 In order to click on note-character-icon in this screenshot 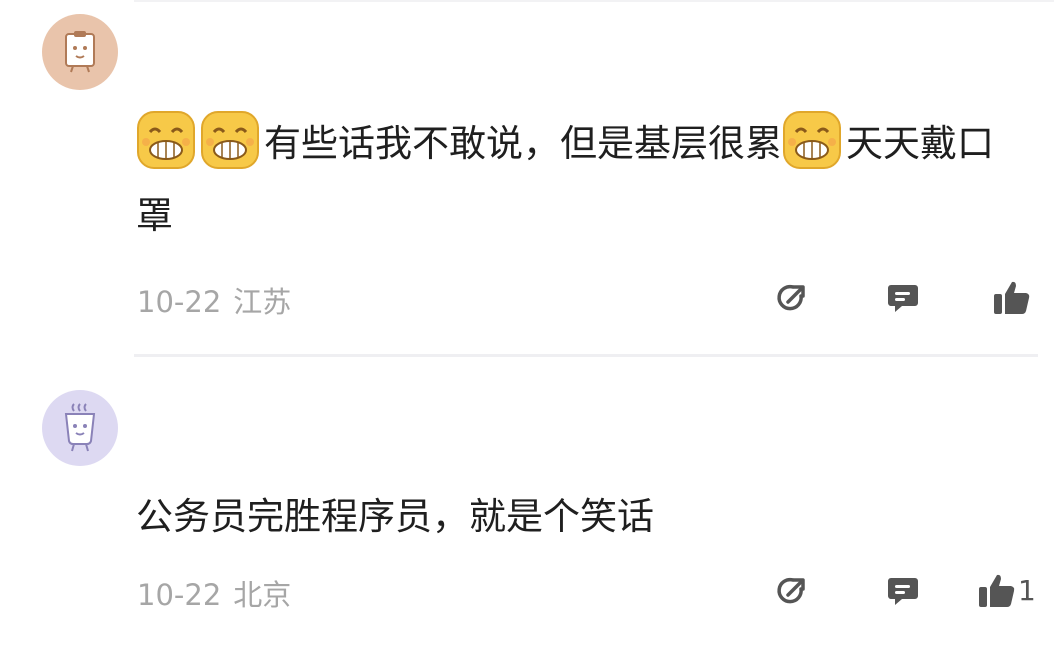, I will do `click(80, 52)`.